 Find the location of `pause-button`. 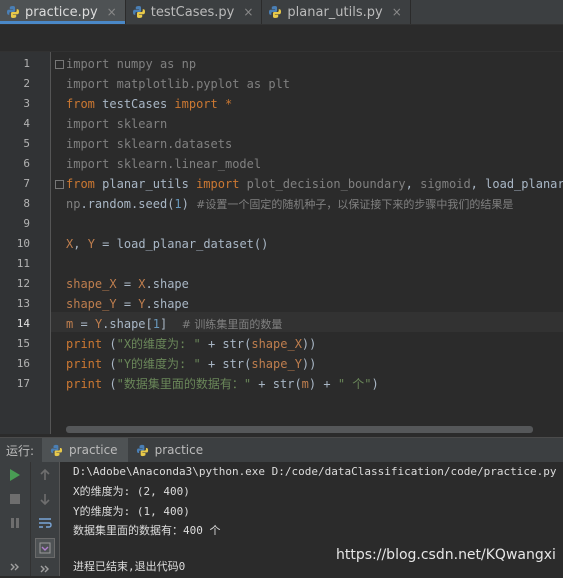

pause-button is located at coordinates (15, 523).